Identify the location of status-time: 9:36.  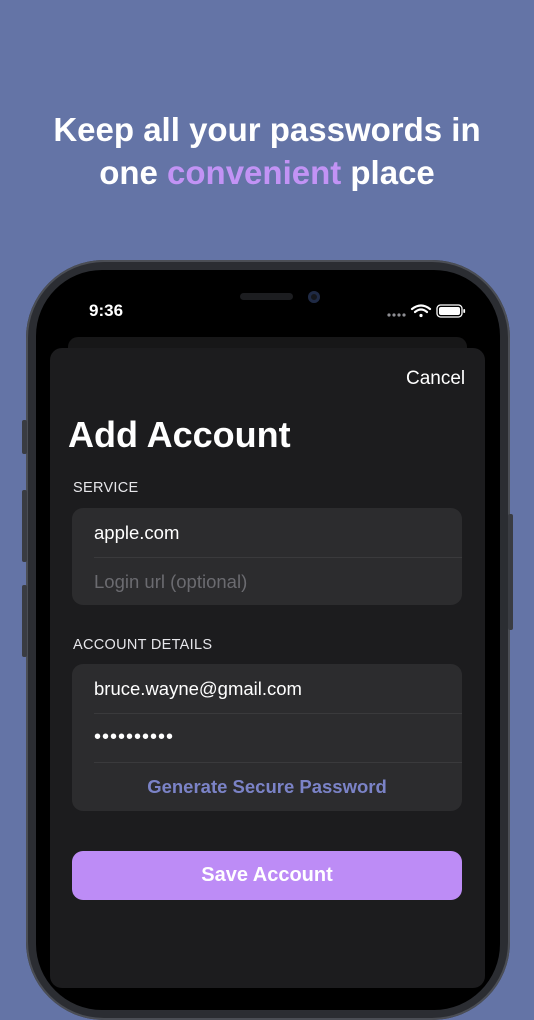
(106, 310).